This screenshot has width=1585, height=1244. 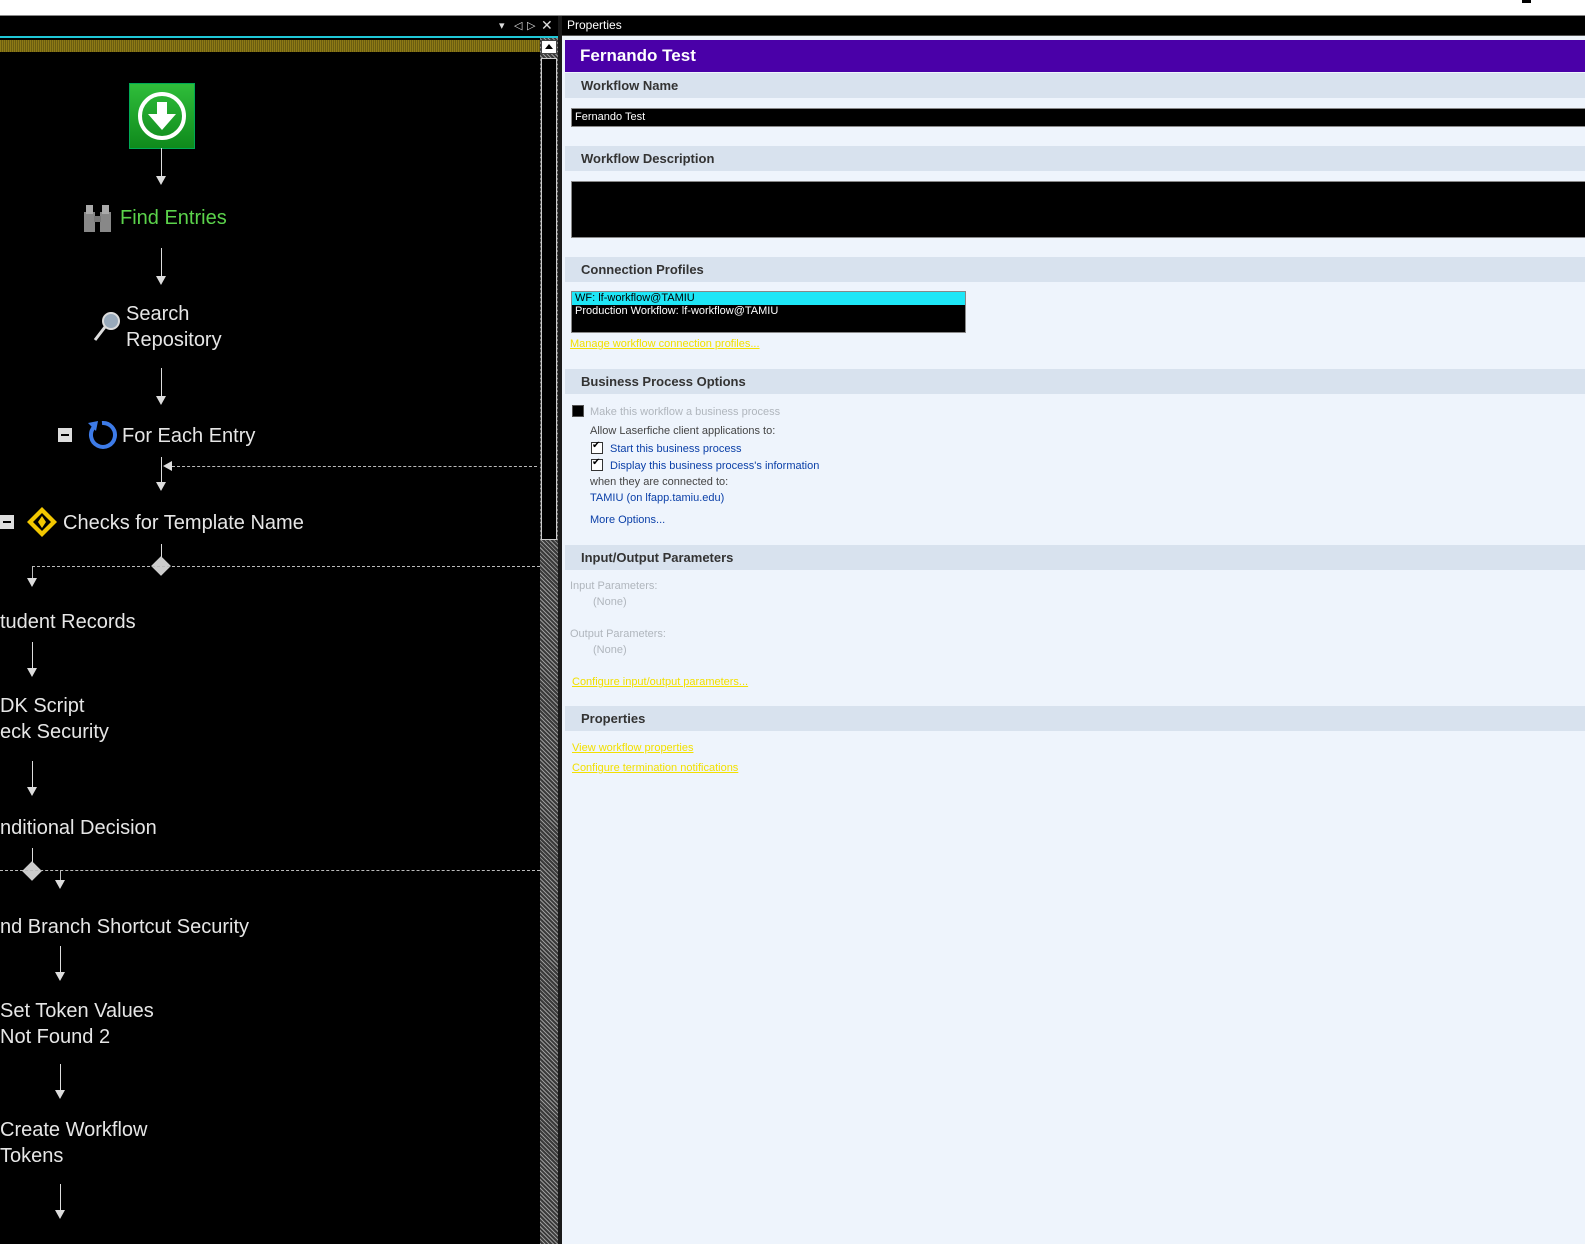 I want to click on workflow-header: Fernando Test, so click(x=1075, y=56).